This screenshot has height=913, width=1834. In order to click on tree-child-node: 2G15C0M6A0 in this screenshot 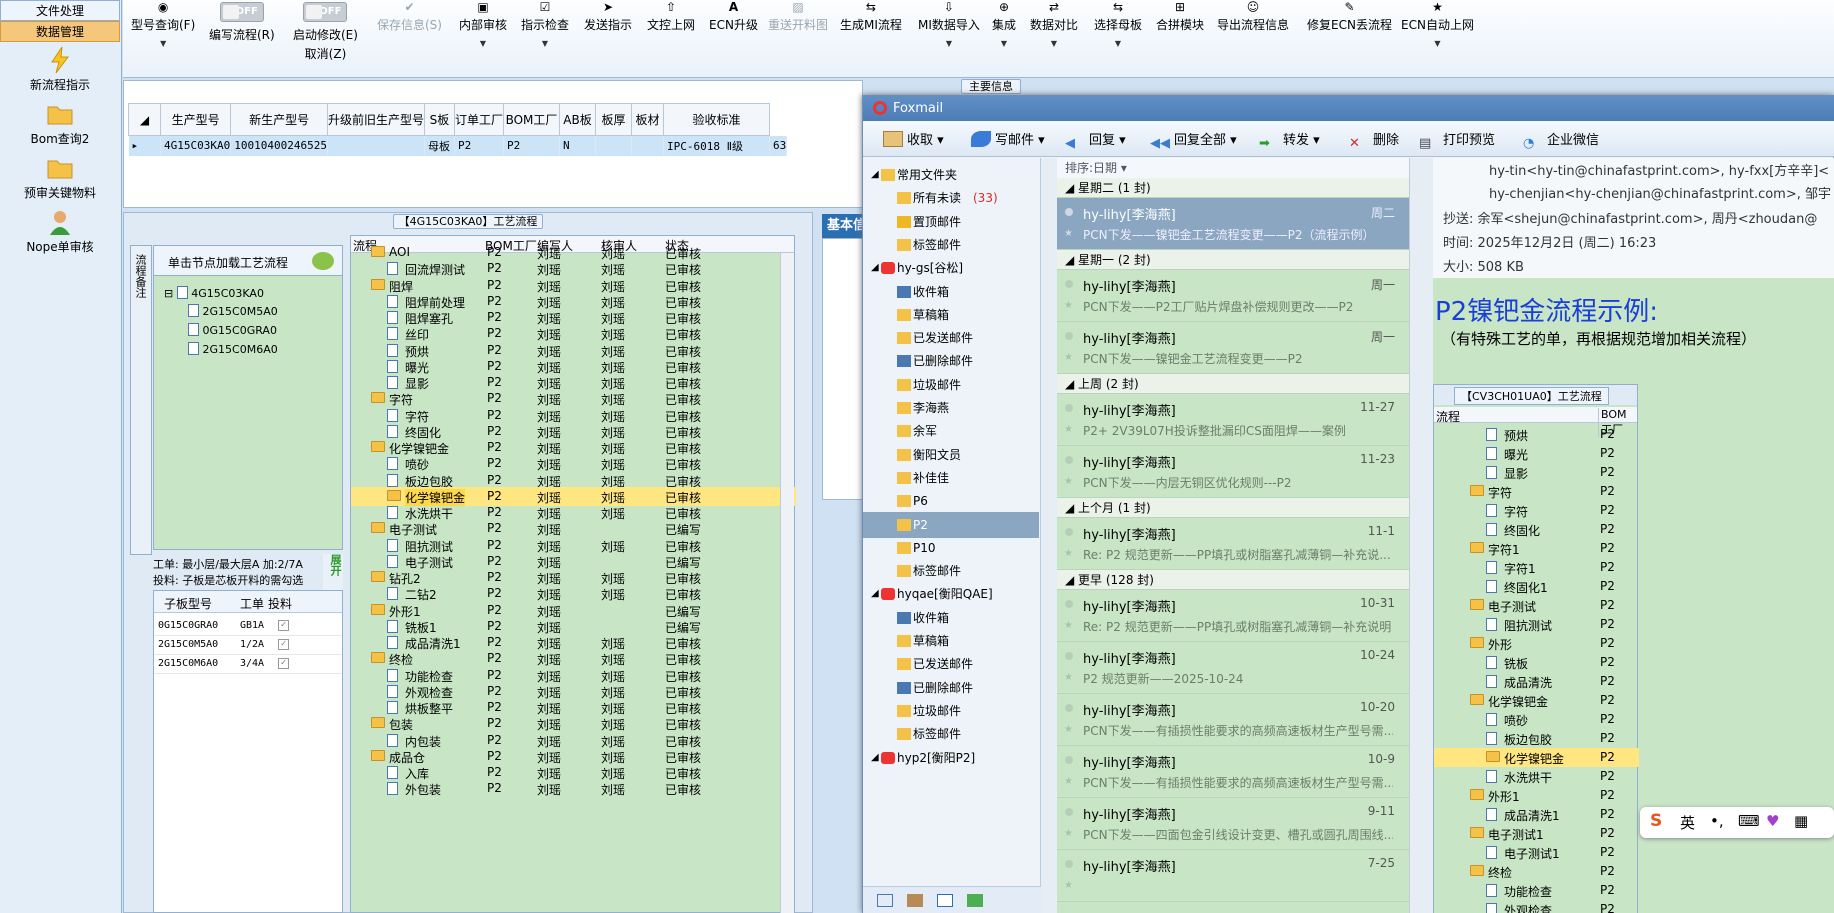, I will do `click(233, 349)`.